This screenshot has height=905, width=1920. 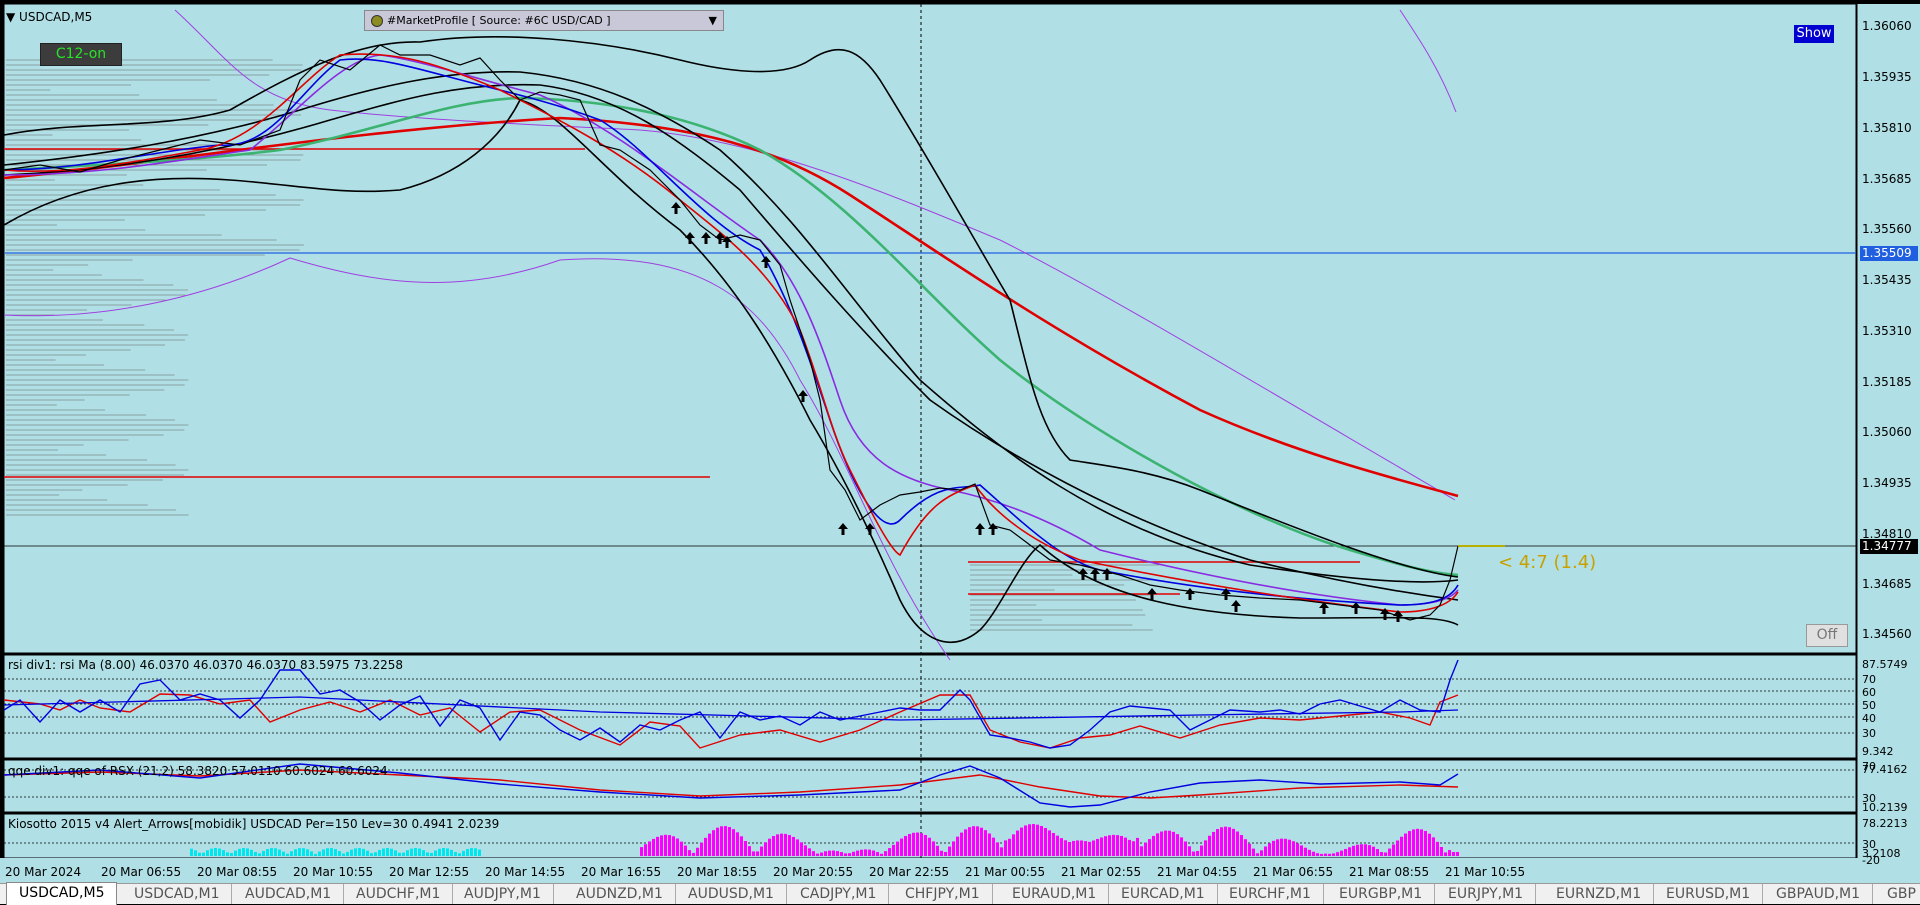 I want to click on time-axis-label: 20 Mar 14:55, so click(x=525, y=872).